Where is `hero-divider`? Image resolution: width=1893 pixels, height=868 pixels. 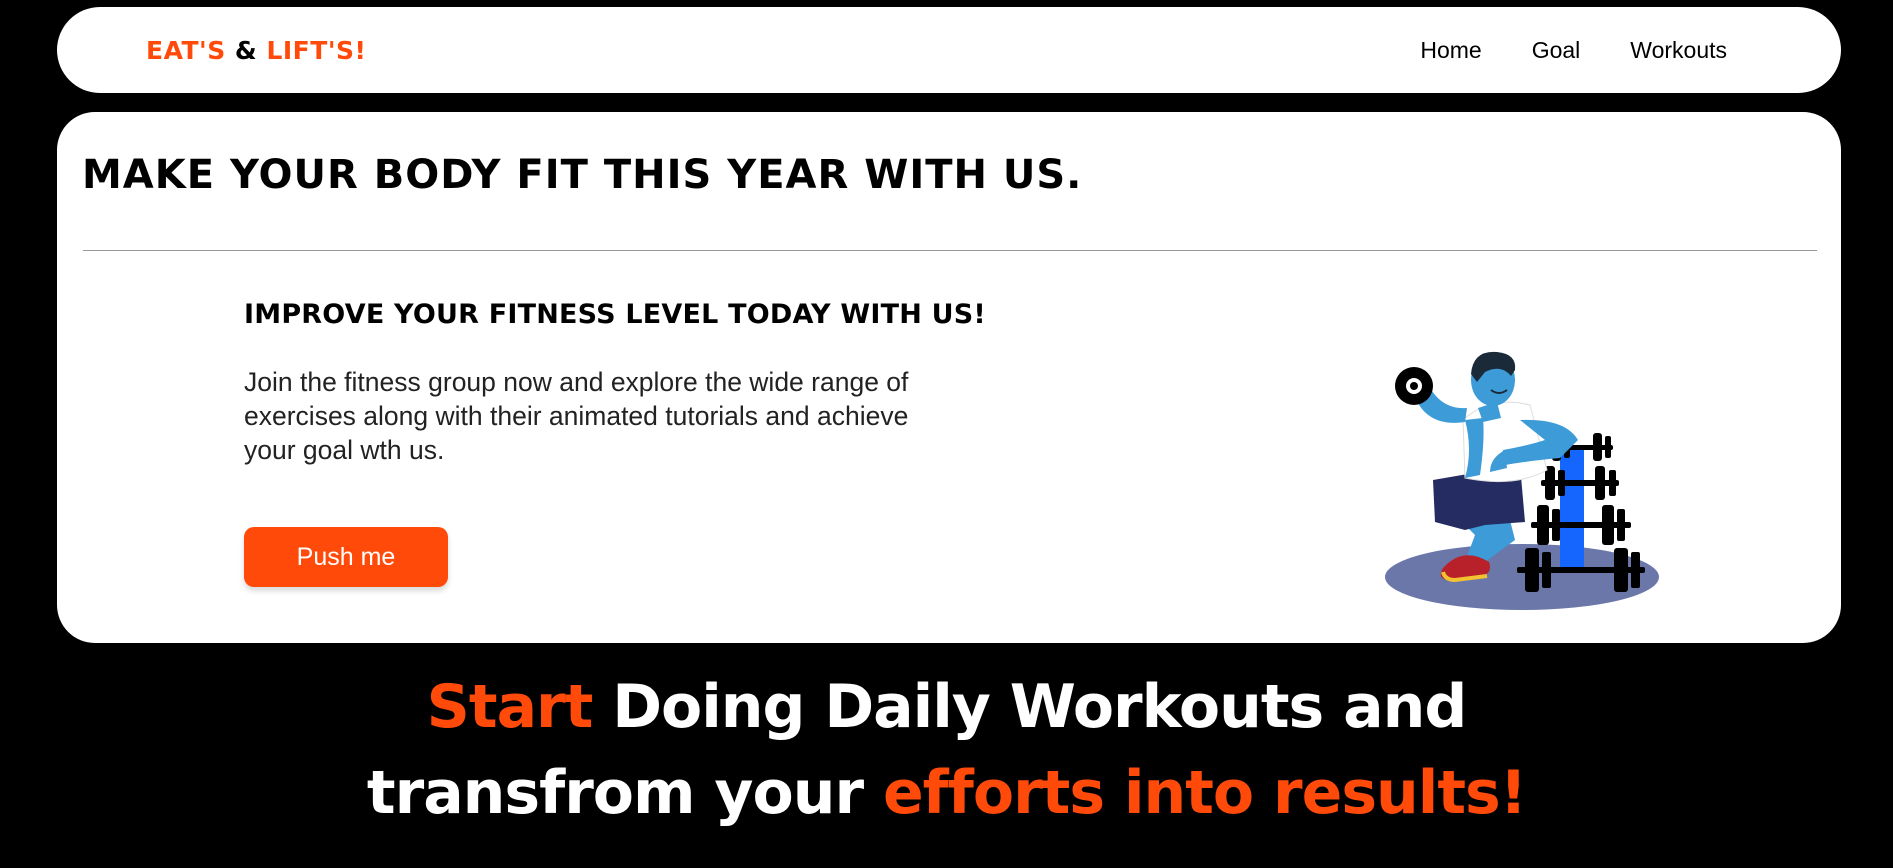
hero-divider is located at coordinates (950, 250).